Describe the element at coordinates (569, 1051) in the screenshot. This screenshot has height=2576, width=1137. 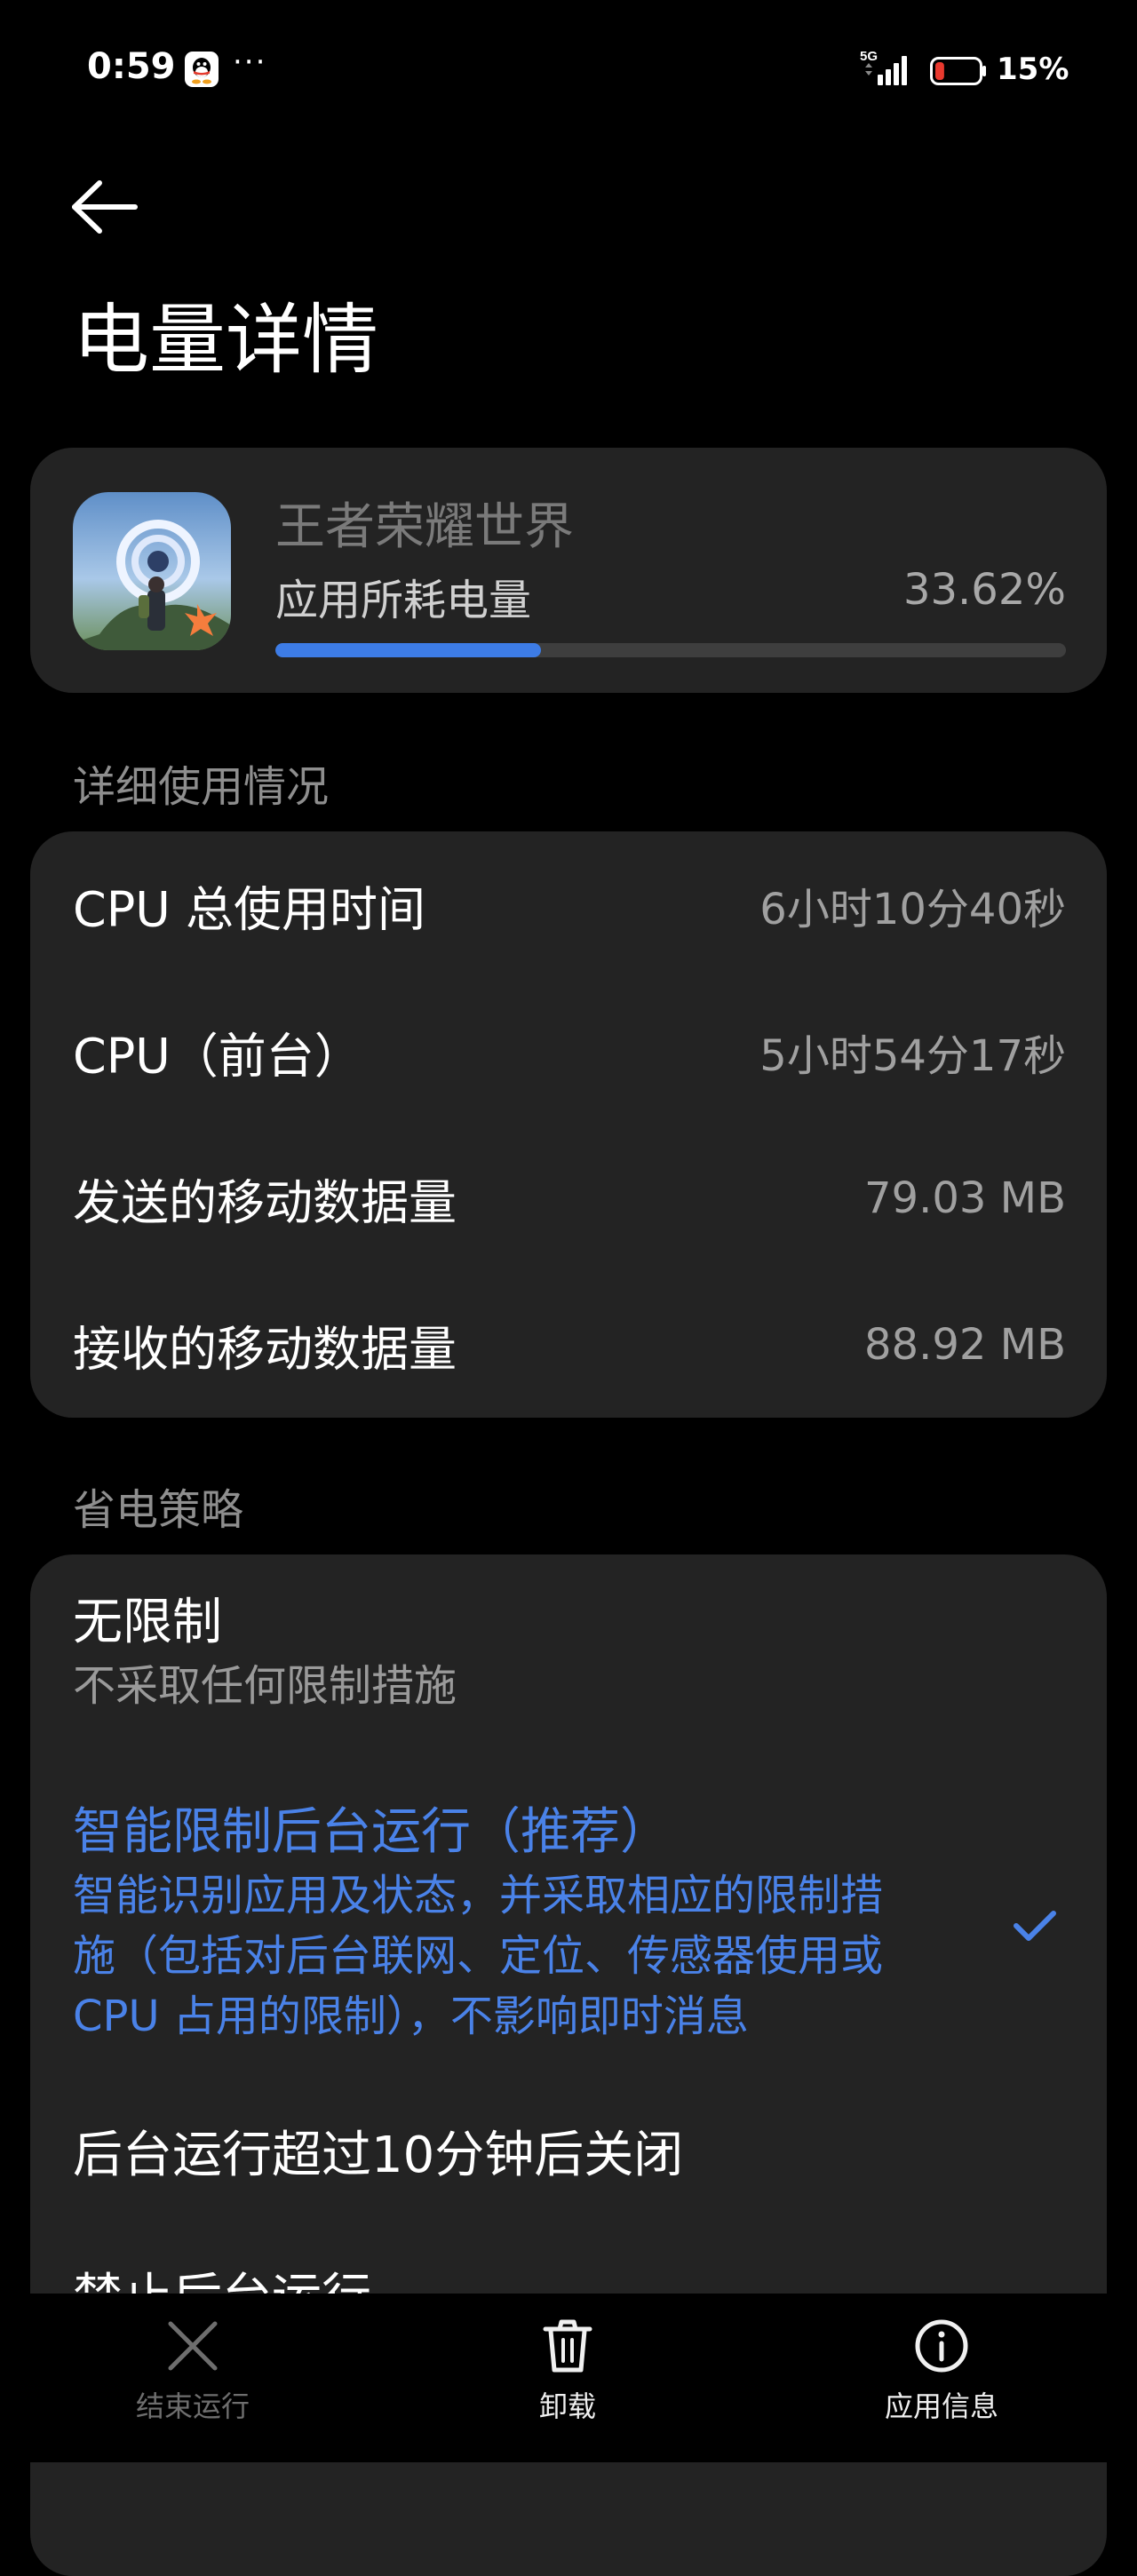
I see `detail-row-cpu-foreground: CPU（前台） 5小时54分17秒` at that location.